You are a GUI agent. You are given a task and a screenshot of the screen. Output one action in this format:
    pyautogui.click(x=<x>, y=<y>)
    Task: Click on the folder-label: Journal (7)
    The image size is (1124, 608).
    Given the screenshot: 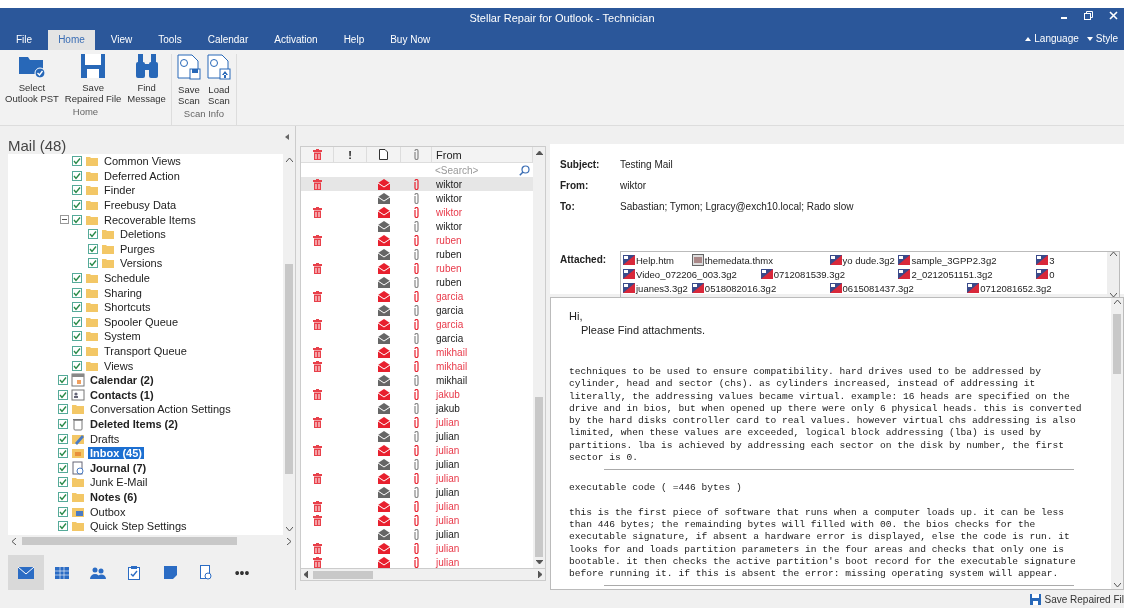 What is the action you would take?
    pyautogui.click(x=118, y=467)
    